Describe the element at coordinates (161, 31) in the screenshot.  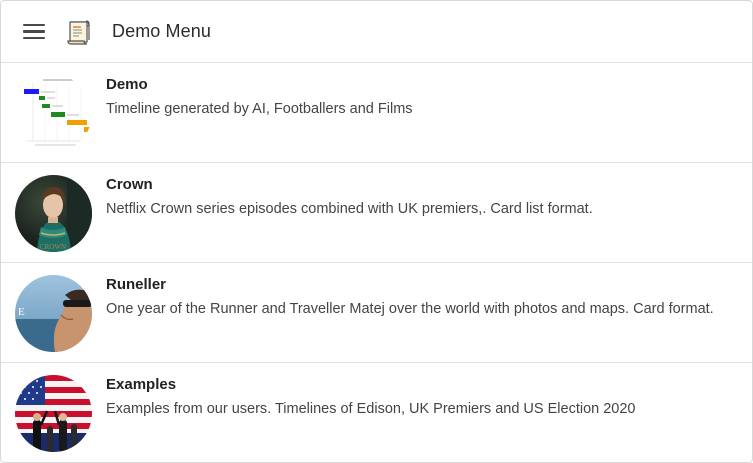
I see `app-title: Demo Menu` at that location.